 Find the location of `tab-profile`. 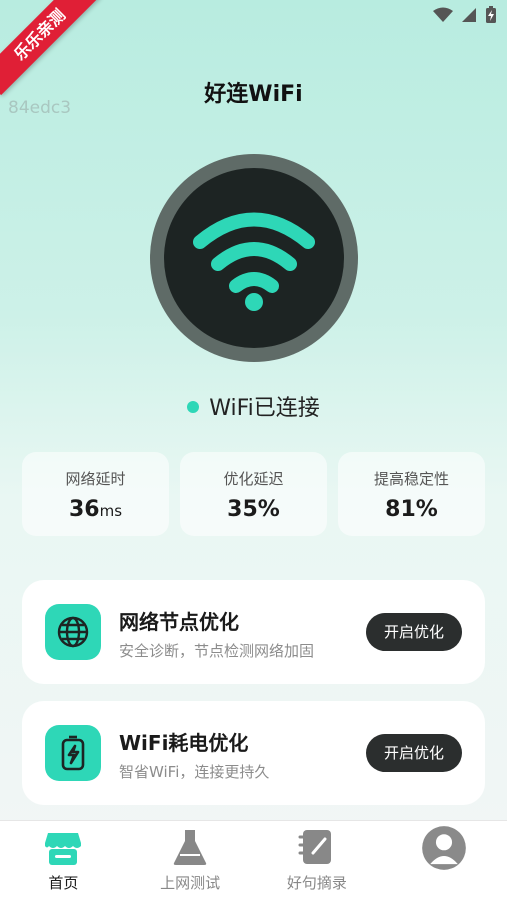

tab-profile is located at coordinates (443, 862).